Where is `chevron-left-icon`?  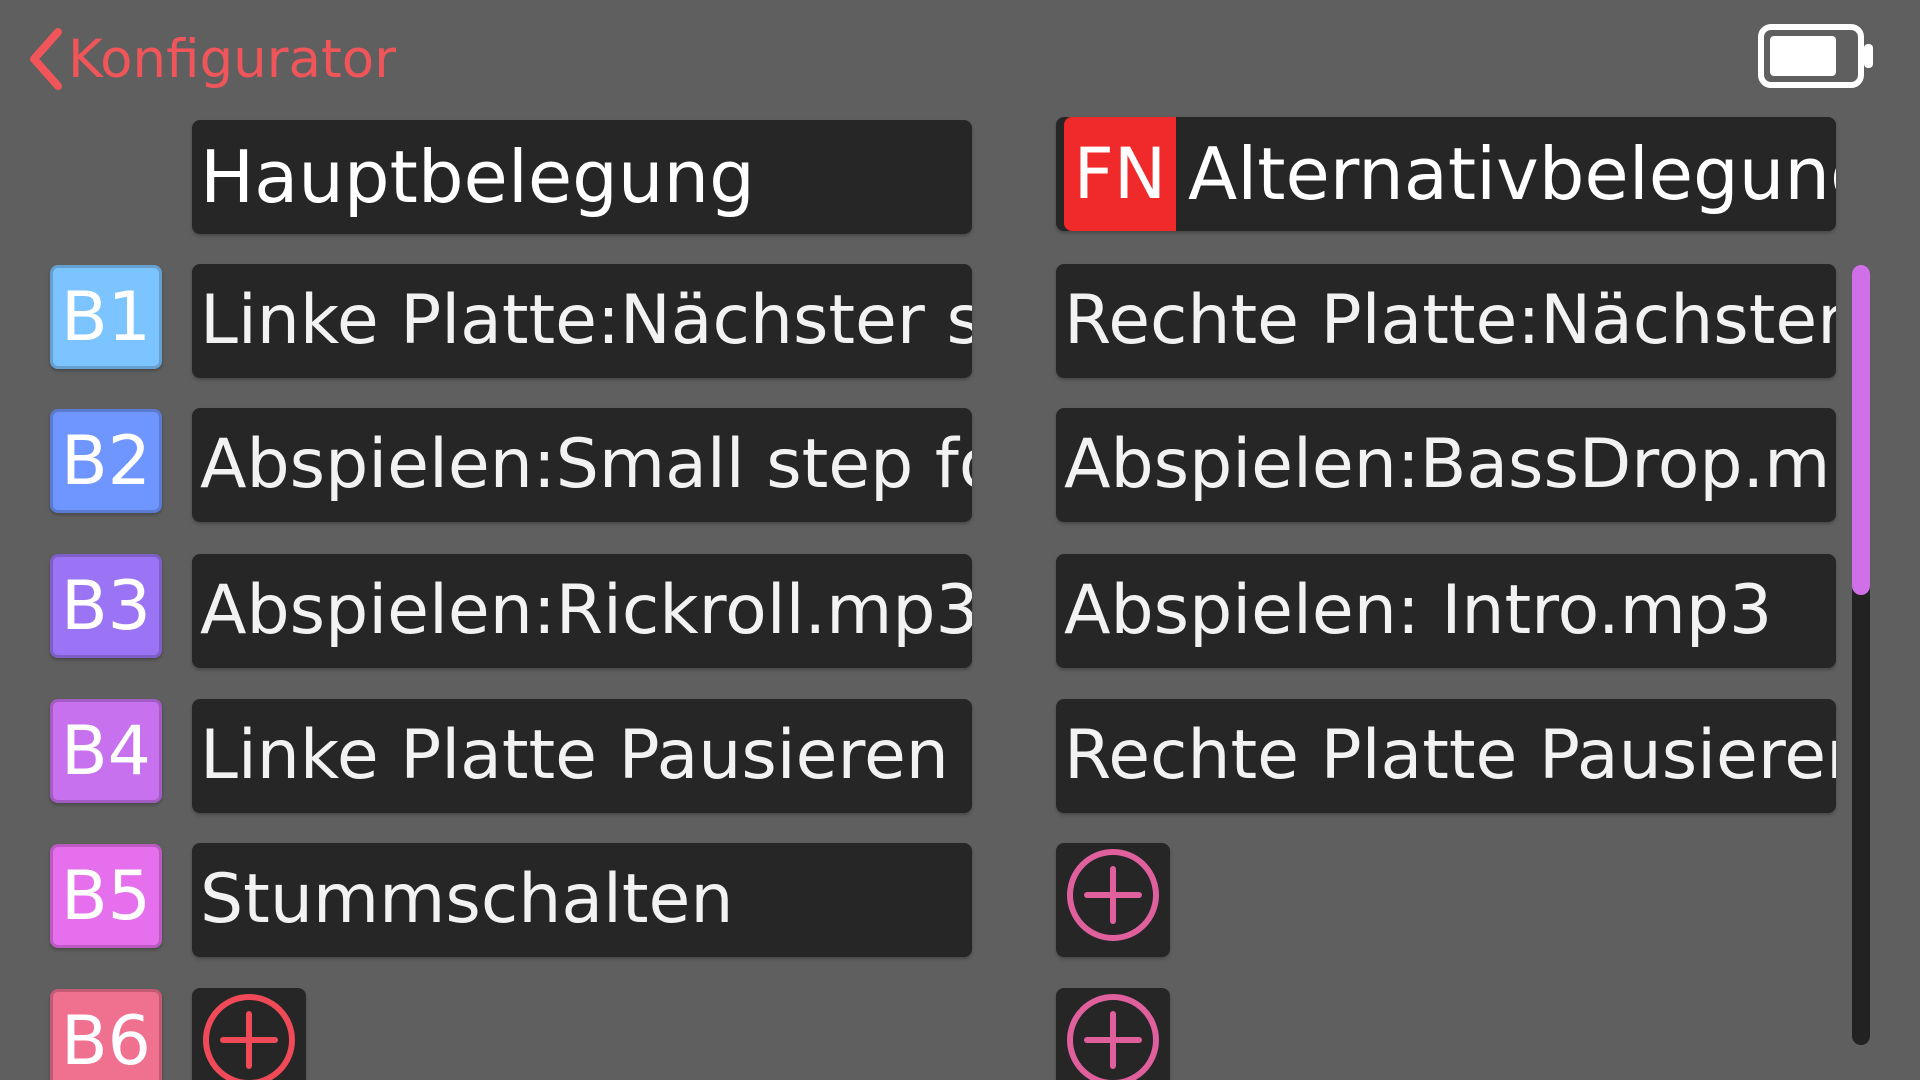 chevron-left-icon is located at coordinates (46, 59).